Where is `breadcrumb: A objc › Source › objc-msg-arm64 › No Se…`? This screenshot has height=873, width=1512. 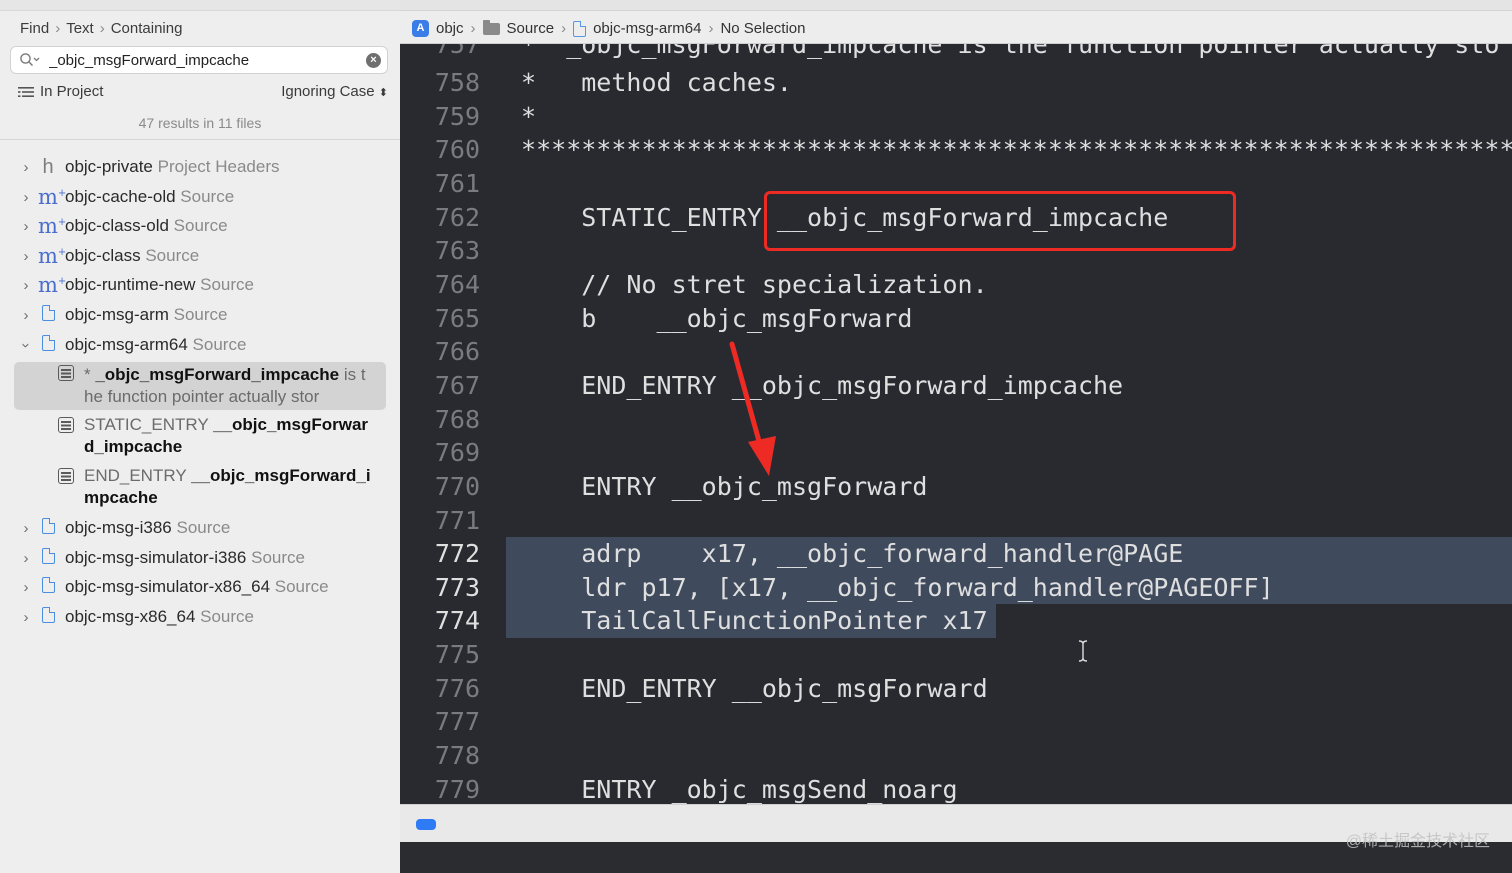 breadcrumb: A objc › Source › objc-msg-arm64 › No Se… is located at coordinates (609, 28).